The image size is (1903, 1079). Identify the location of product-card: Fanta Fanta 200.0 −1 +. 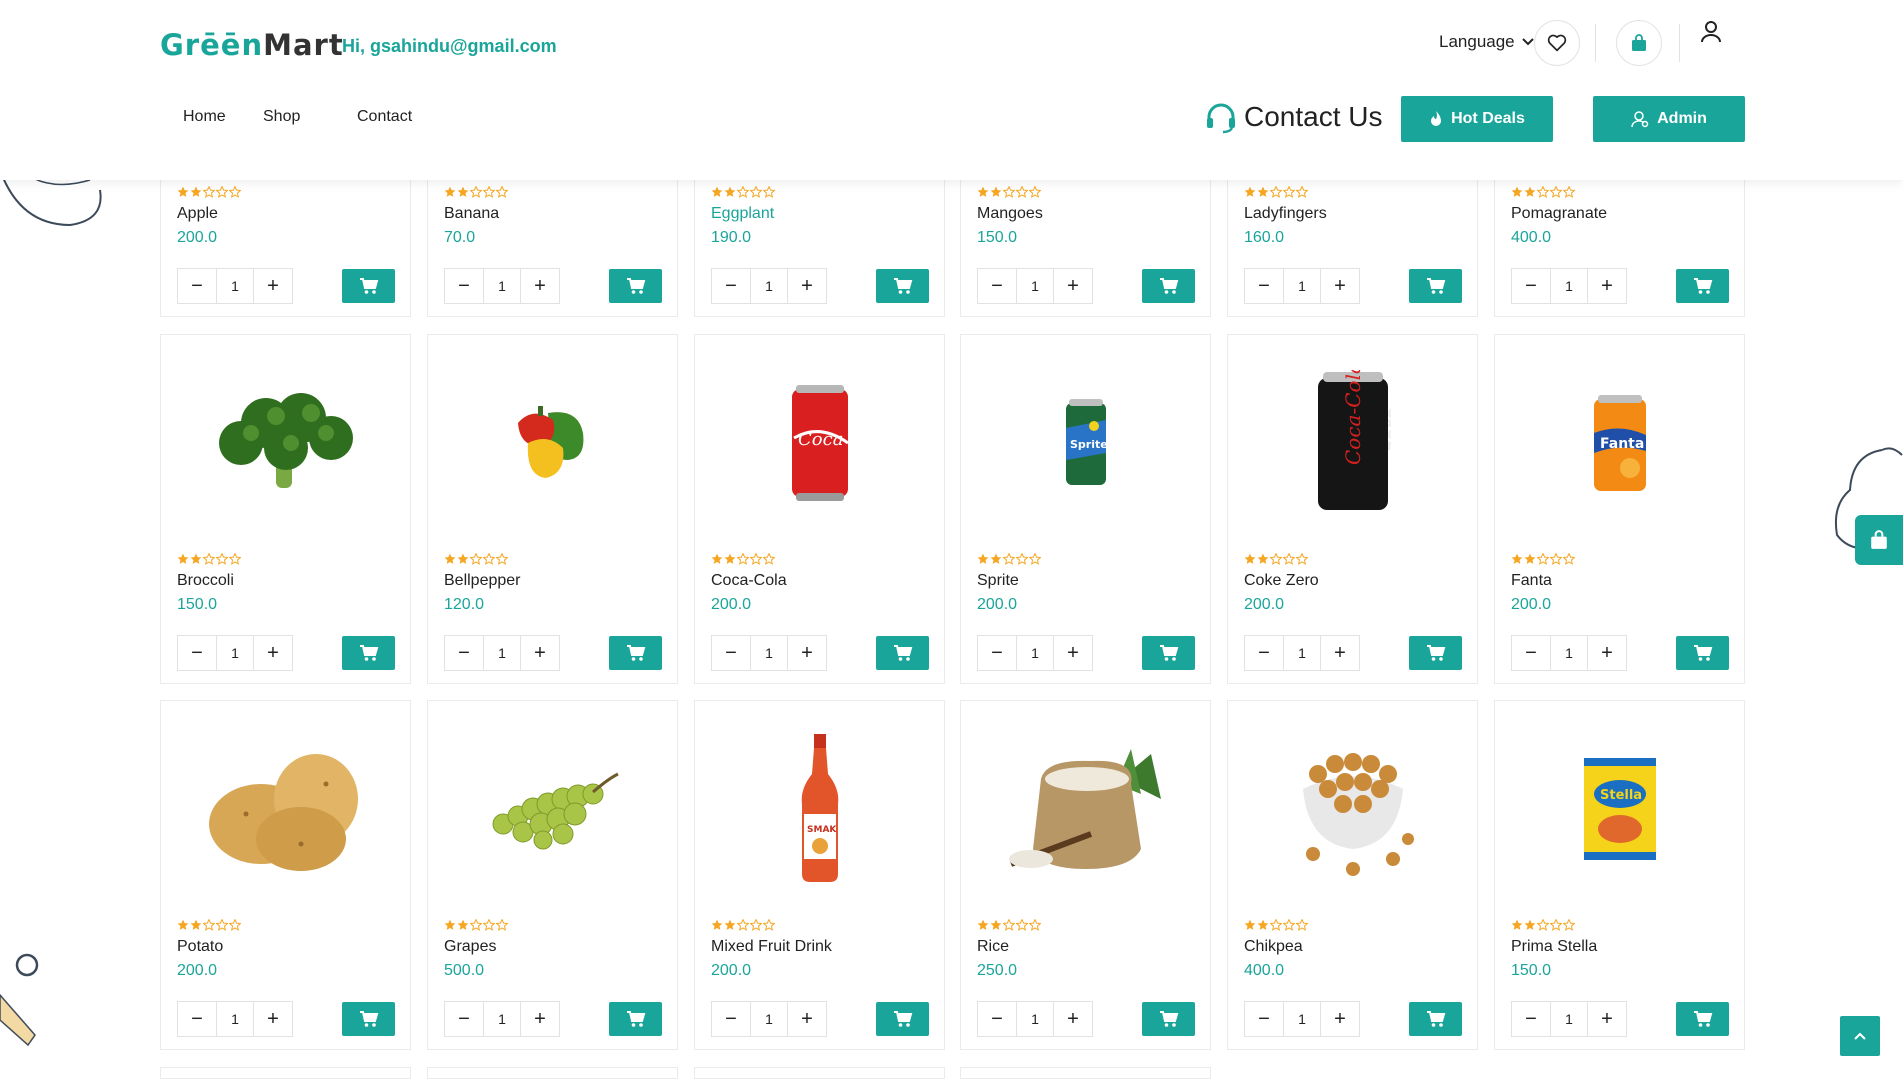
(1619, 509).